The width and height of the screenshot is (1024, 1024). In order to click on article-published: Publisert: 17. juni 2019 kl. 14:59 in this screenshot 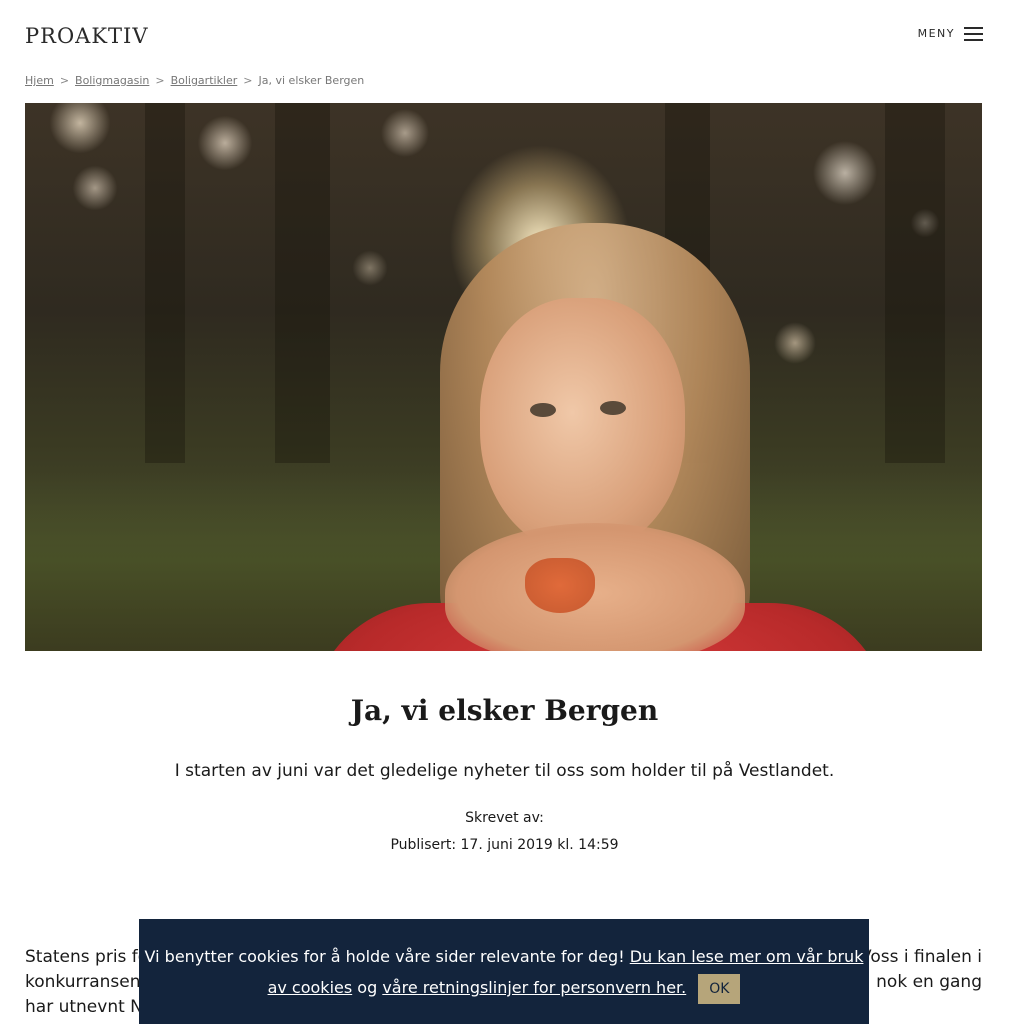, I will do `click(504, 845)`.